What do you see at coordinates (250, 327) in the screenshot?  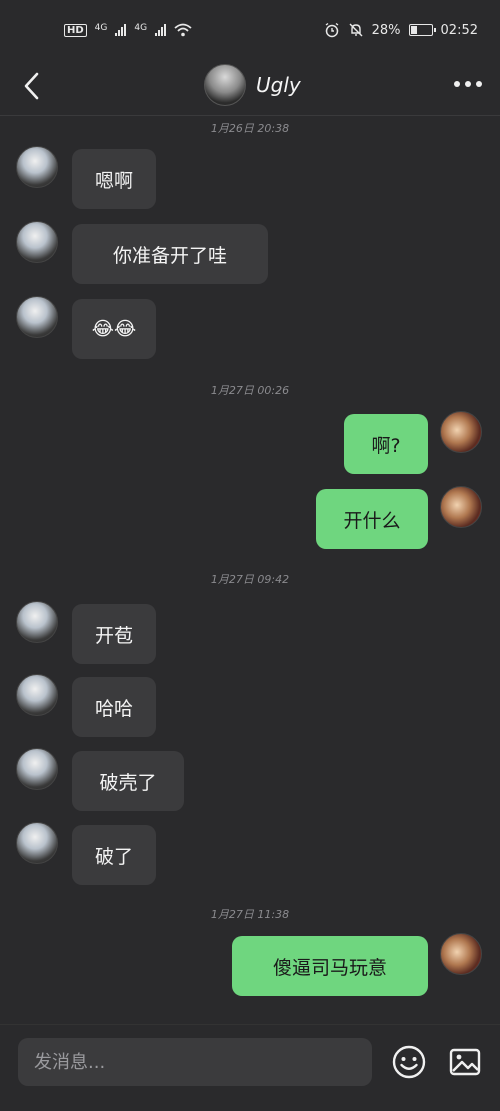 I see `incoming-message: 😂😂` at bounding box center [250, 327].